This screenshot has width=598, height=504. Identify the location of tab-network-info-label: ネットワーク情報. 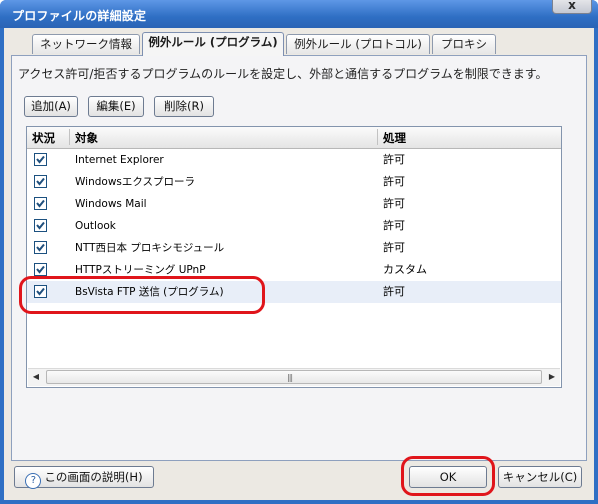
(86, 44).